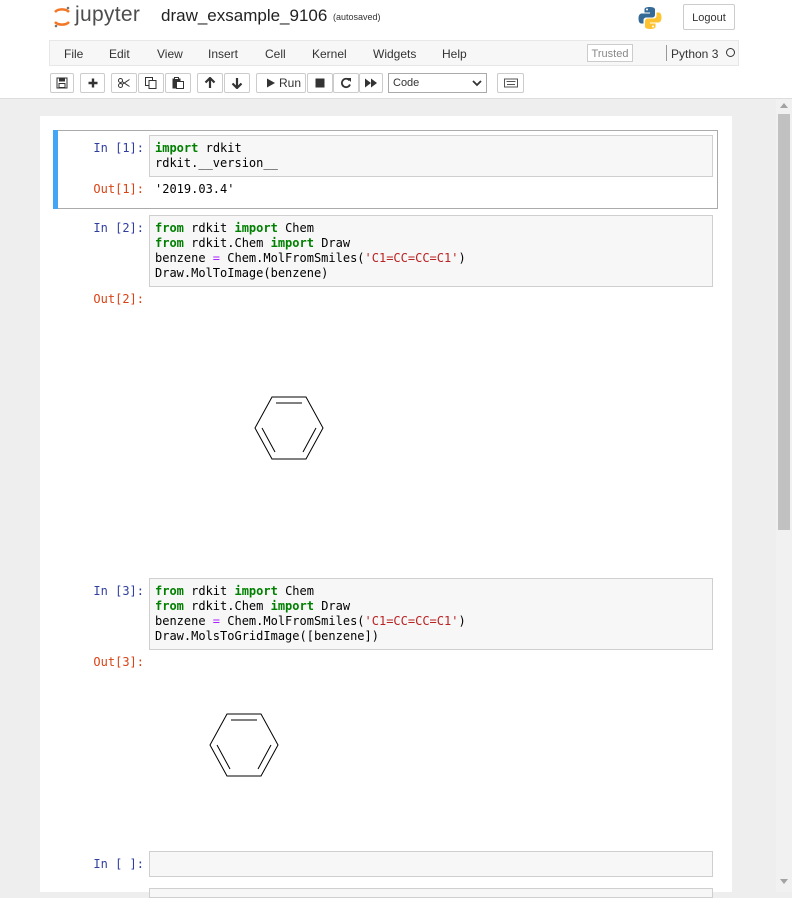 The height and width of the screenshot is (898, 792). I want to click on logout-button: Logout, so click(709, 17).